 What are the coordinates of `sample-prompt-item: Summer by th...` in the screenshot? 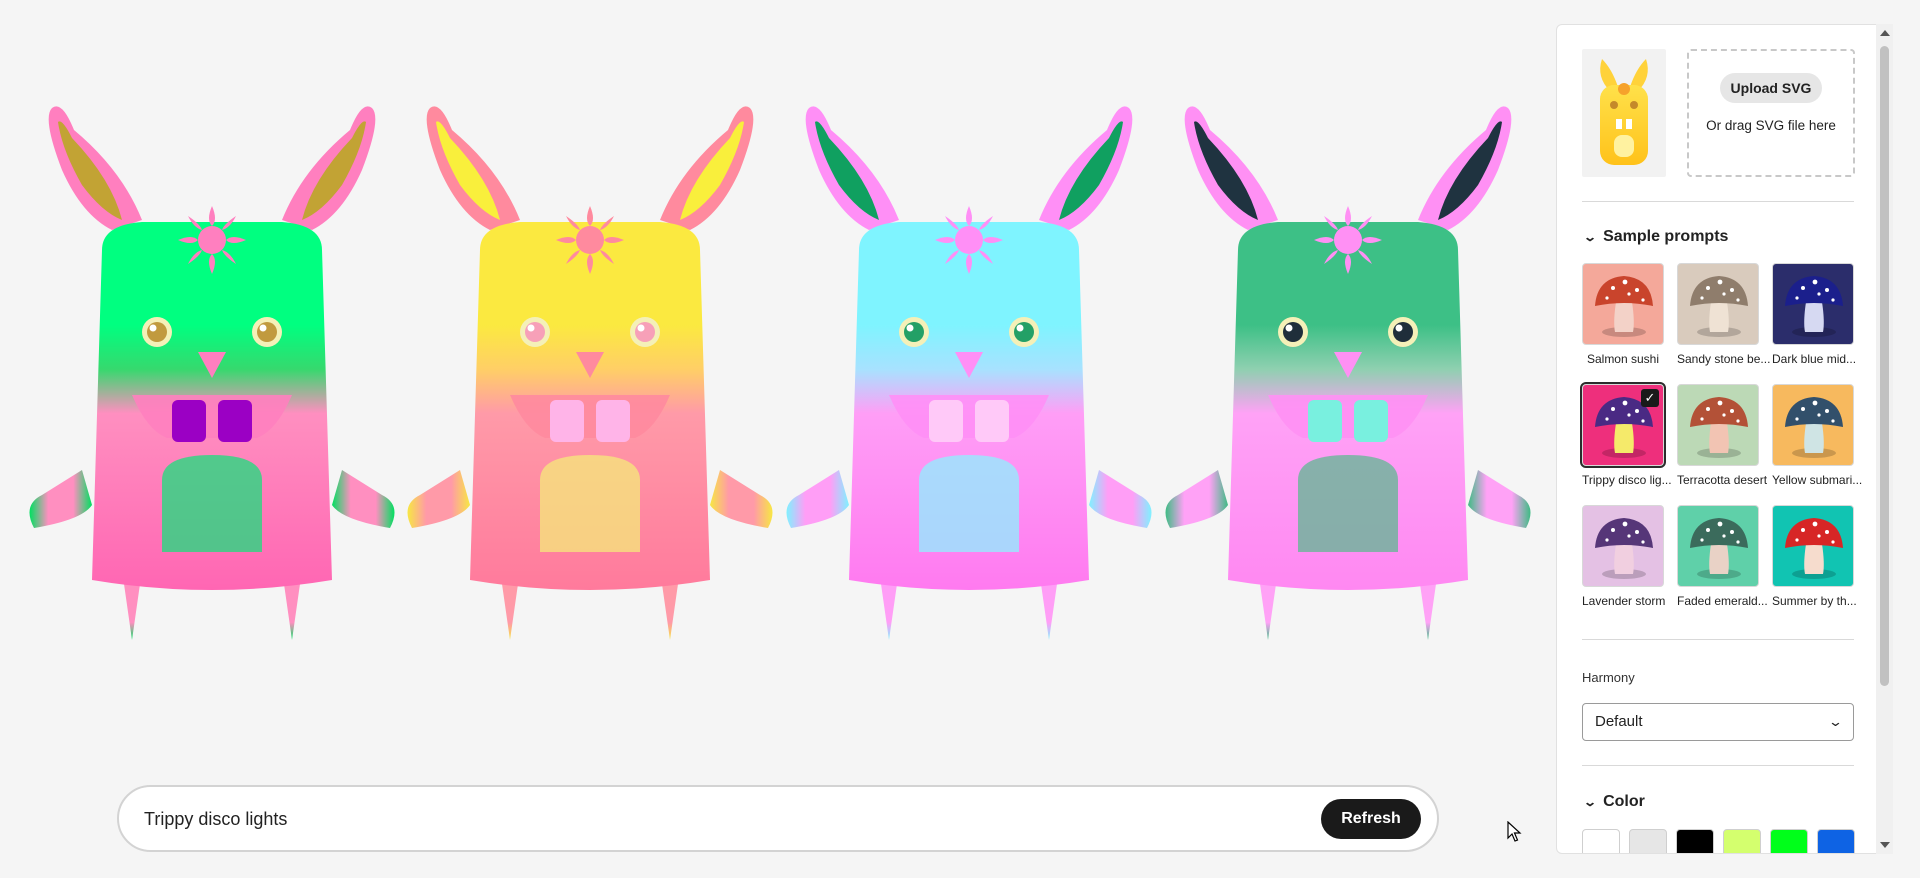 It's located at (1814, 556).